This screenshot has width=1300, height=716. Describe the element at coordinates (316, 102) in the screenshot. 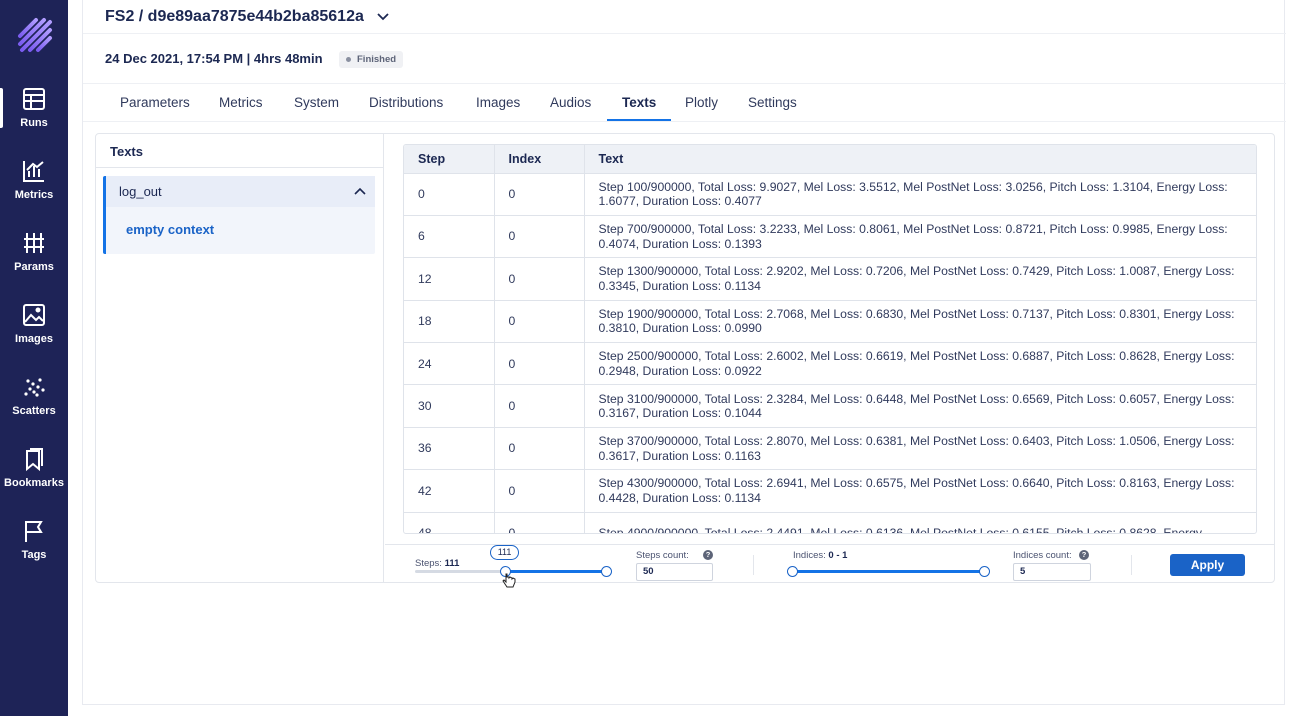

I see `tab-system: System` at that location.